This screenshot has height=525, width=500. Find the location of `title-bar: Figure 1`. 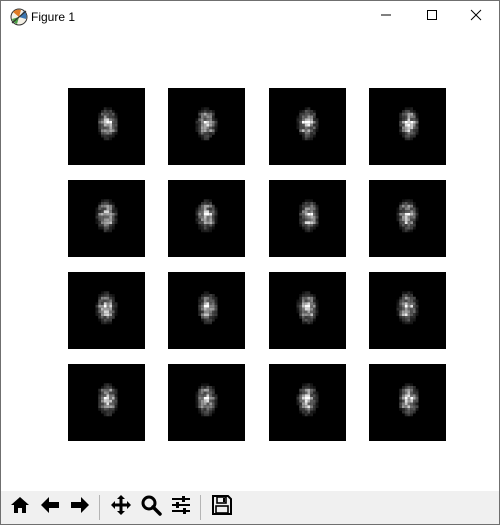

title-bar: Figure 1 is located at coordinates (250, 17).